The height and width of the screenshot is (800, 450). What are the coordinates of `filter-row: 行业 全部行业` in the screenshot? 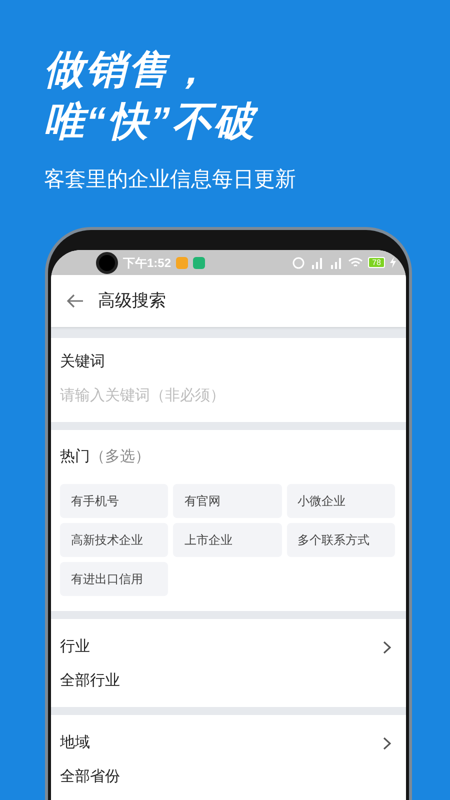 It's located at (228, 663).